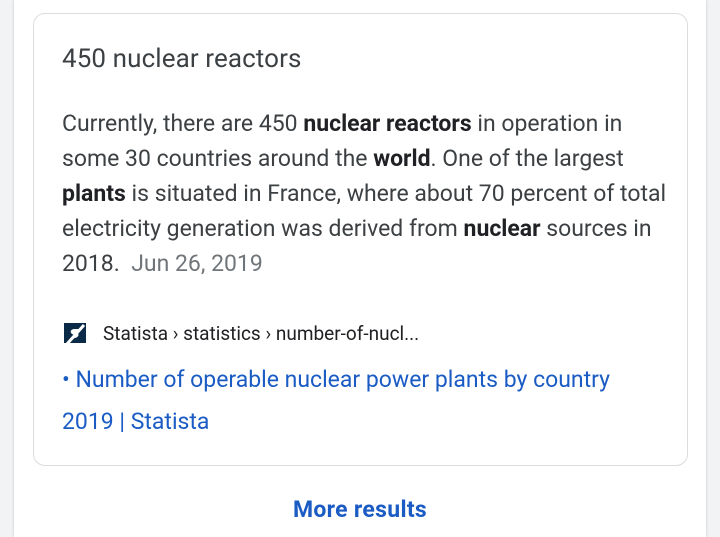  What do you see at coordinates (182, 59) in the screenshot?
I see `answer-title: 450 nuclear reactors` at bounding box center [182, 59].